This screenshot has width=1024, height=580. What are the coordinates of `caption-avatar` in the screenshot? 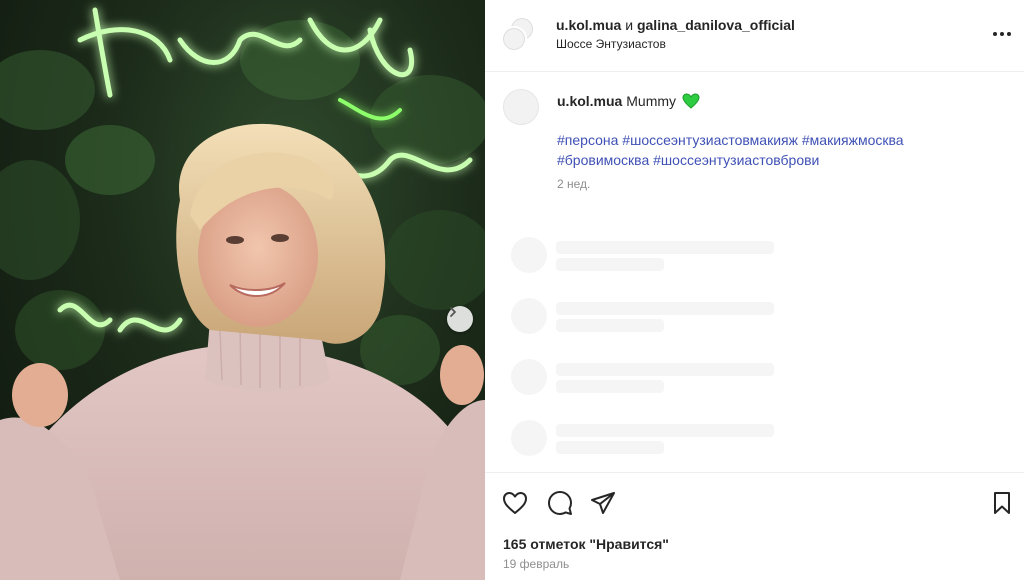 It's located at (521, 107).